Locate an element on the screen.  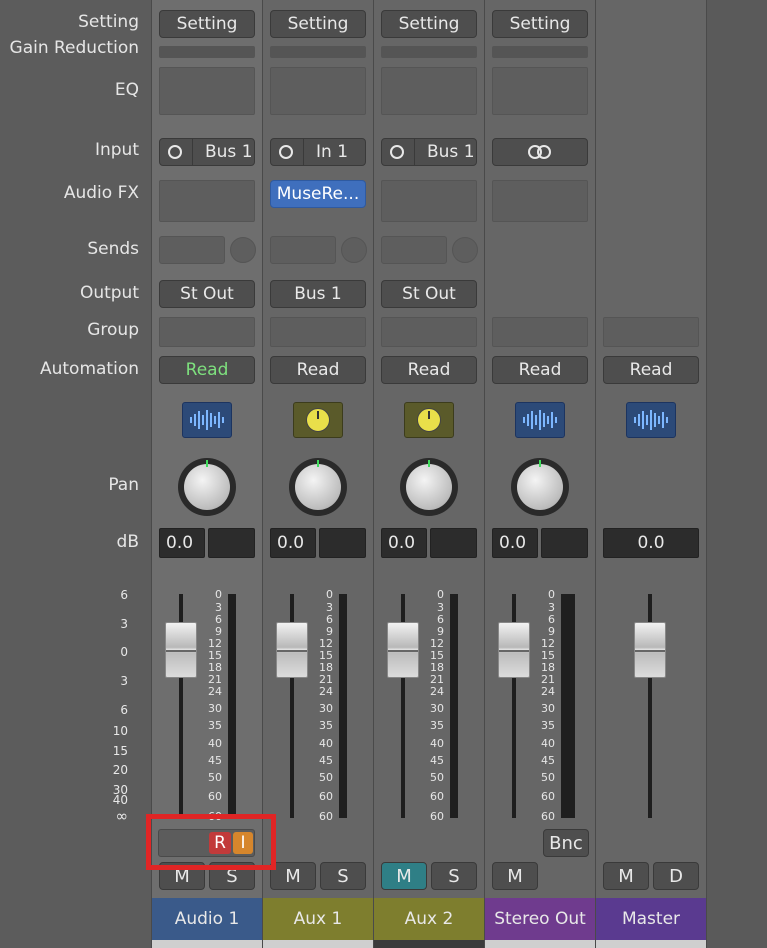
scale-label: 6 is located at coordinates (124, 710).